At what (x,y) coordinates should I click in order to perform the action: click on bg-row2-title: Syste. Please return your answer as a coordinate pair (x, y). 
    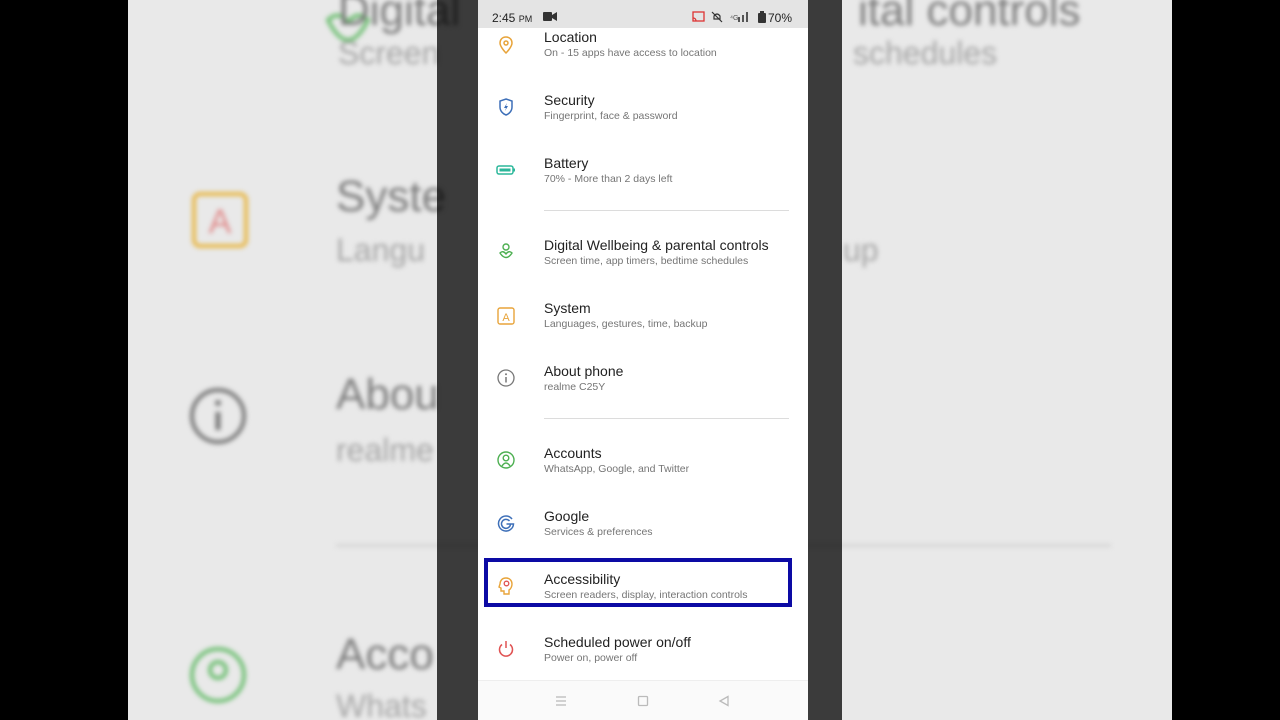
    Looking at the image, I should click on (391, 196).